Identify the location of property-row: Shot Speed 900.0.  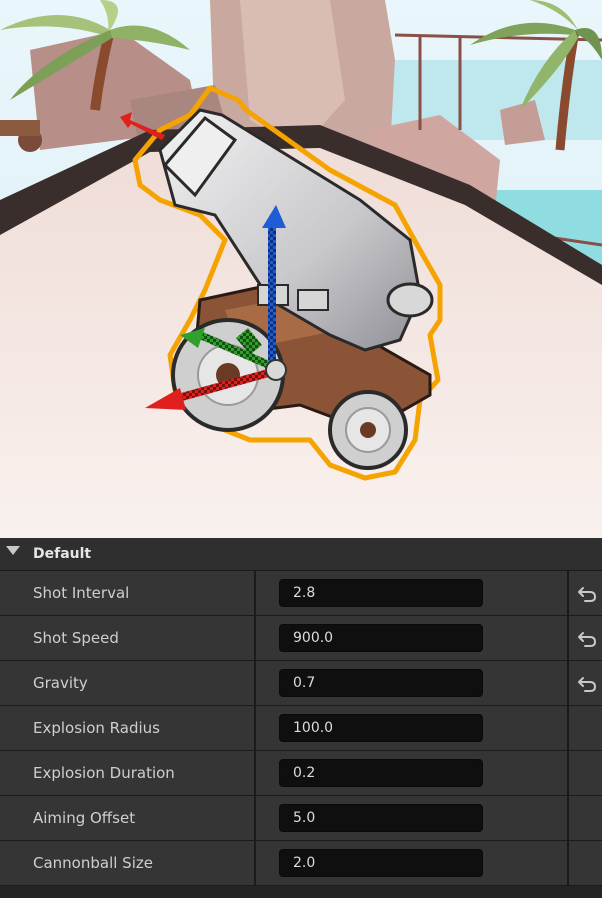
(301, 638).